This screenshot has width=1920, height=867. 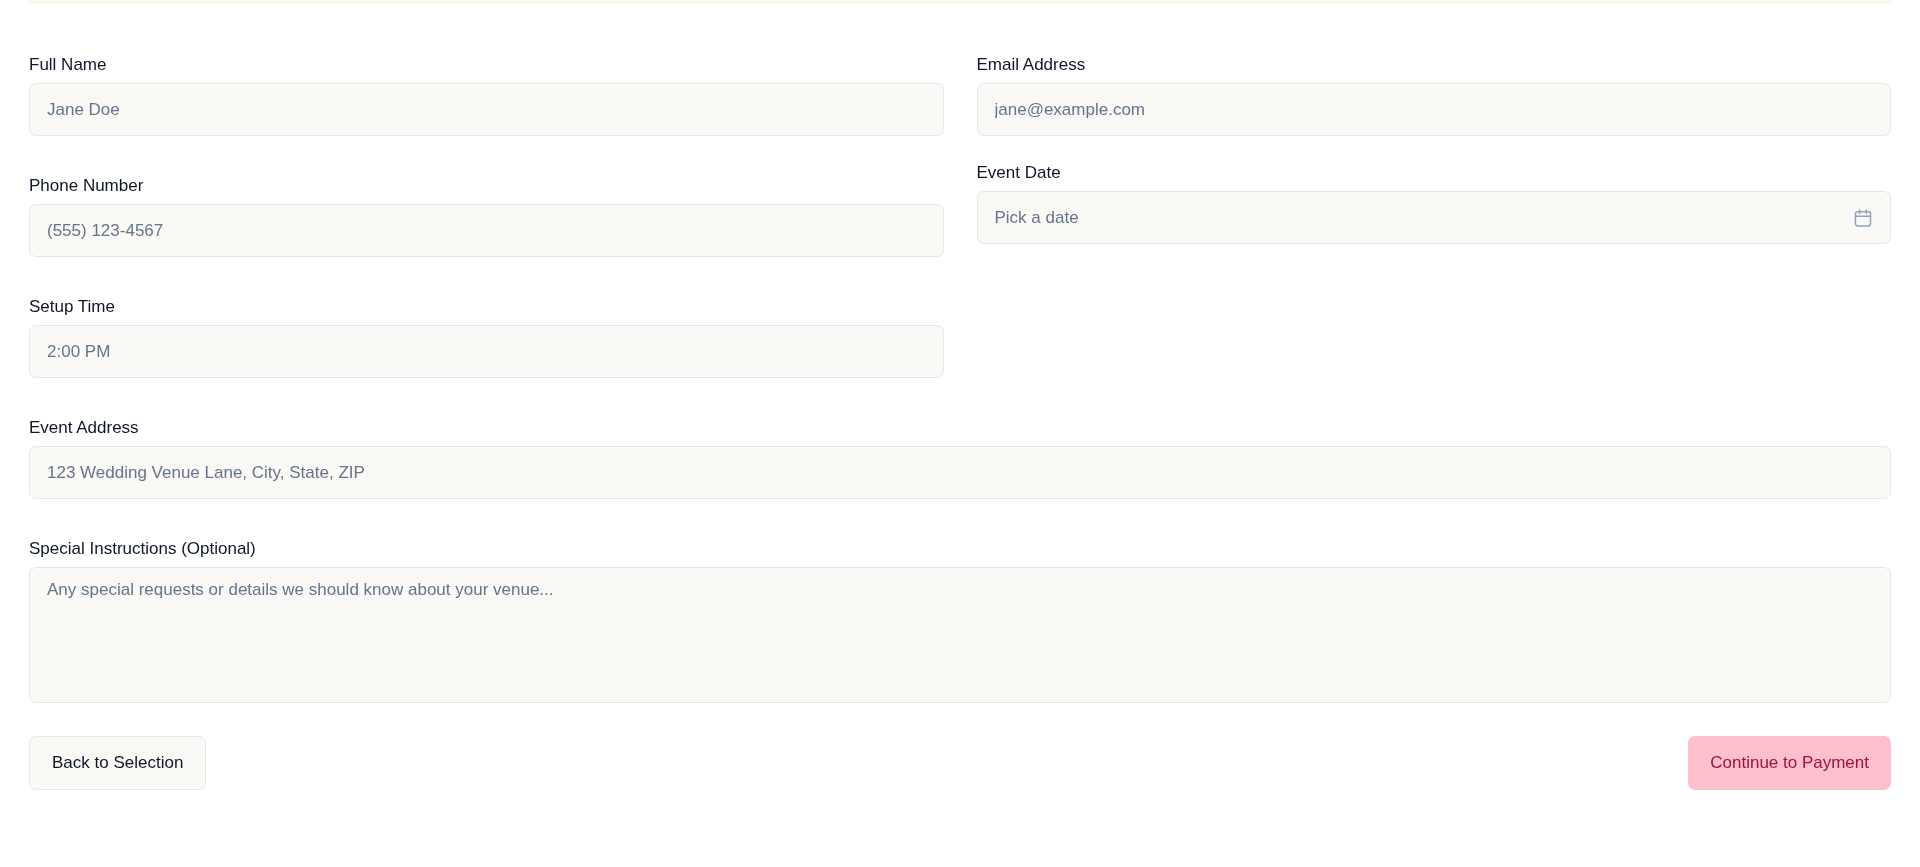 What do you see at coordinates (960, 472) in the screenshot?
I see `input-field: 123 Wedding Venue Lane, City, State, ZIP` at bounding box center [960, 472].